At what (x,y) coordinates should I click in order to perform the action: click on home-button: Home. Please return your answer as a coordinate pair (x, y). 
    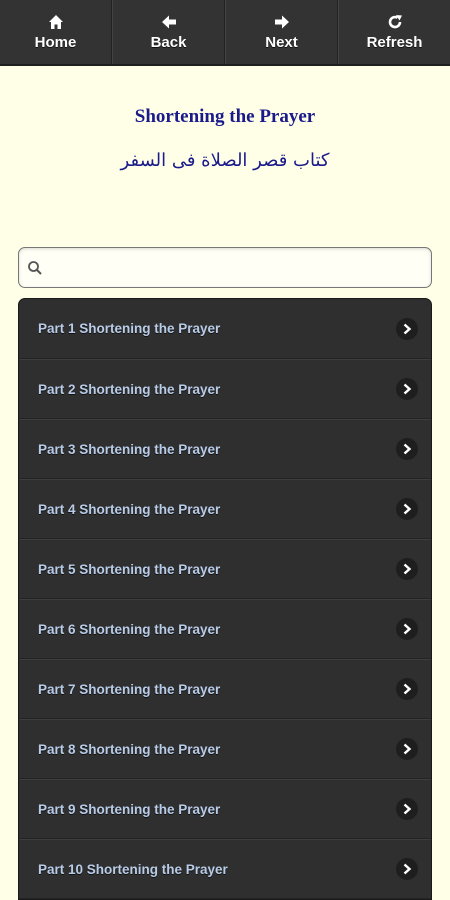
    Looking at the image, I should click on (56, 32).